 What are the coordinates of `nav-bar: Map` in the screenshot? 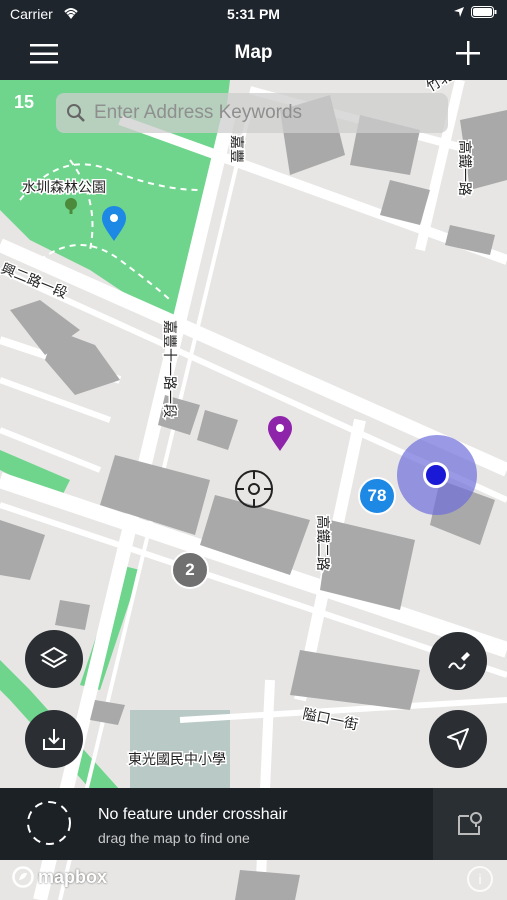 It's located at (253, 54).